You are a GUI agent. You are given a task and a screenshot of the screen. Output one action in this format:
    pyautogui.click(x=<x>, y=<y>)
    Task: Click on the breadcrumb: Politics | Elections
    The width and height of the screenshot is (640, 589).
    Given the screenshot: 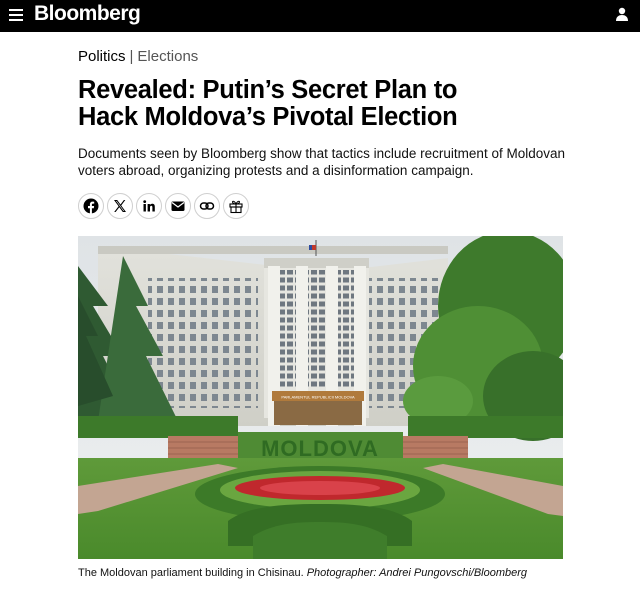 What is the action you would take?
    pyautogui.click(x=138, y=57)
    